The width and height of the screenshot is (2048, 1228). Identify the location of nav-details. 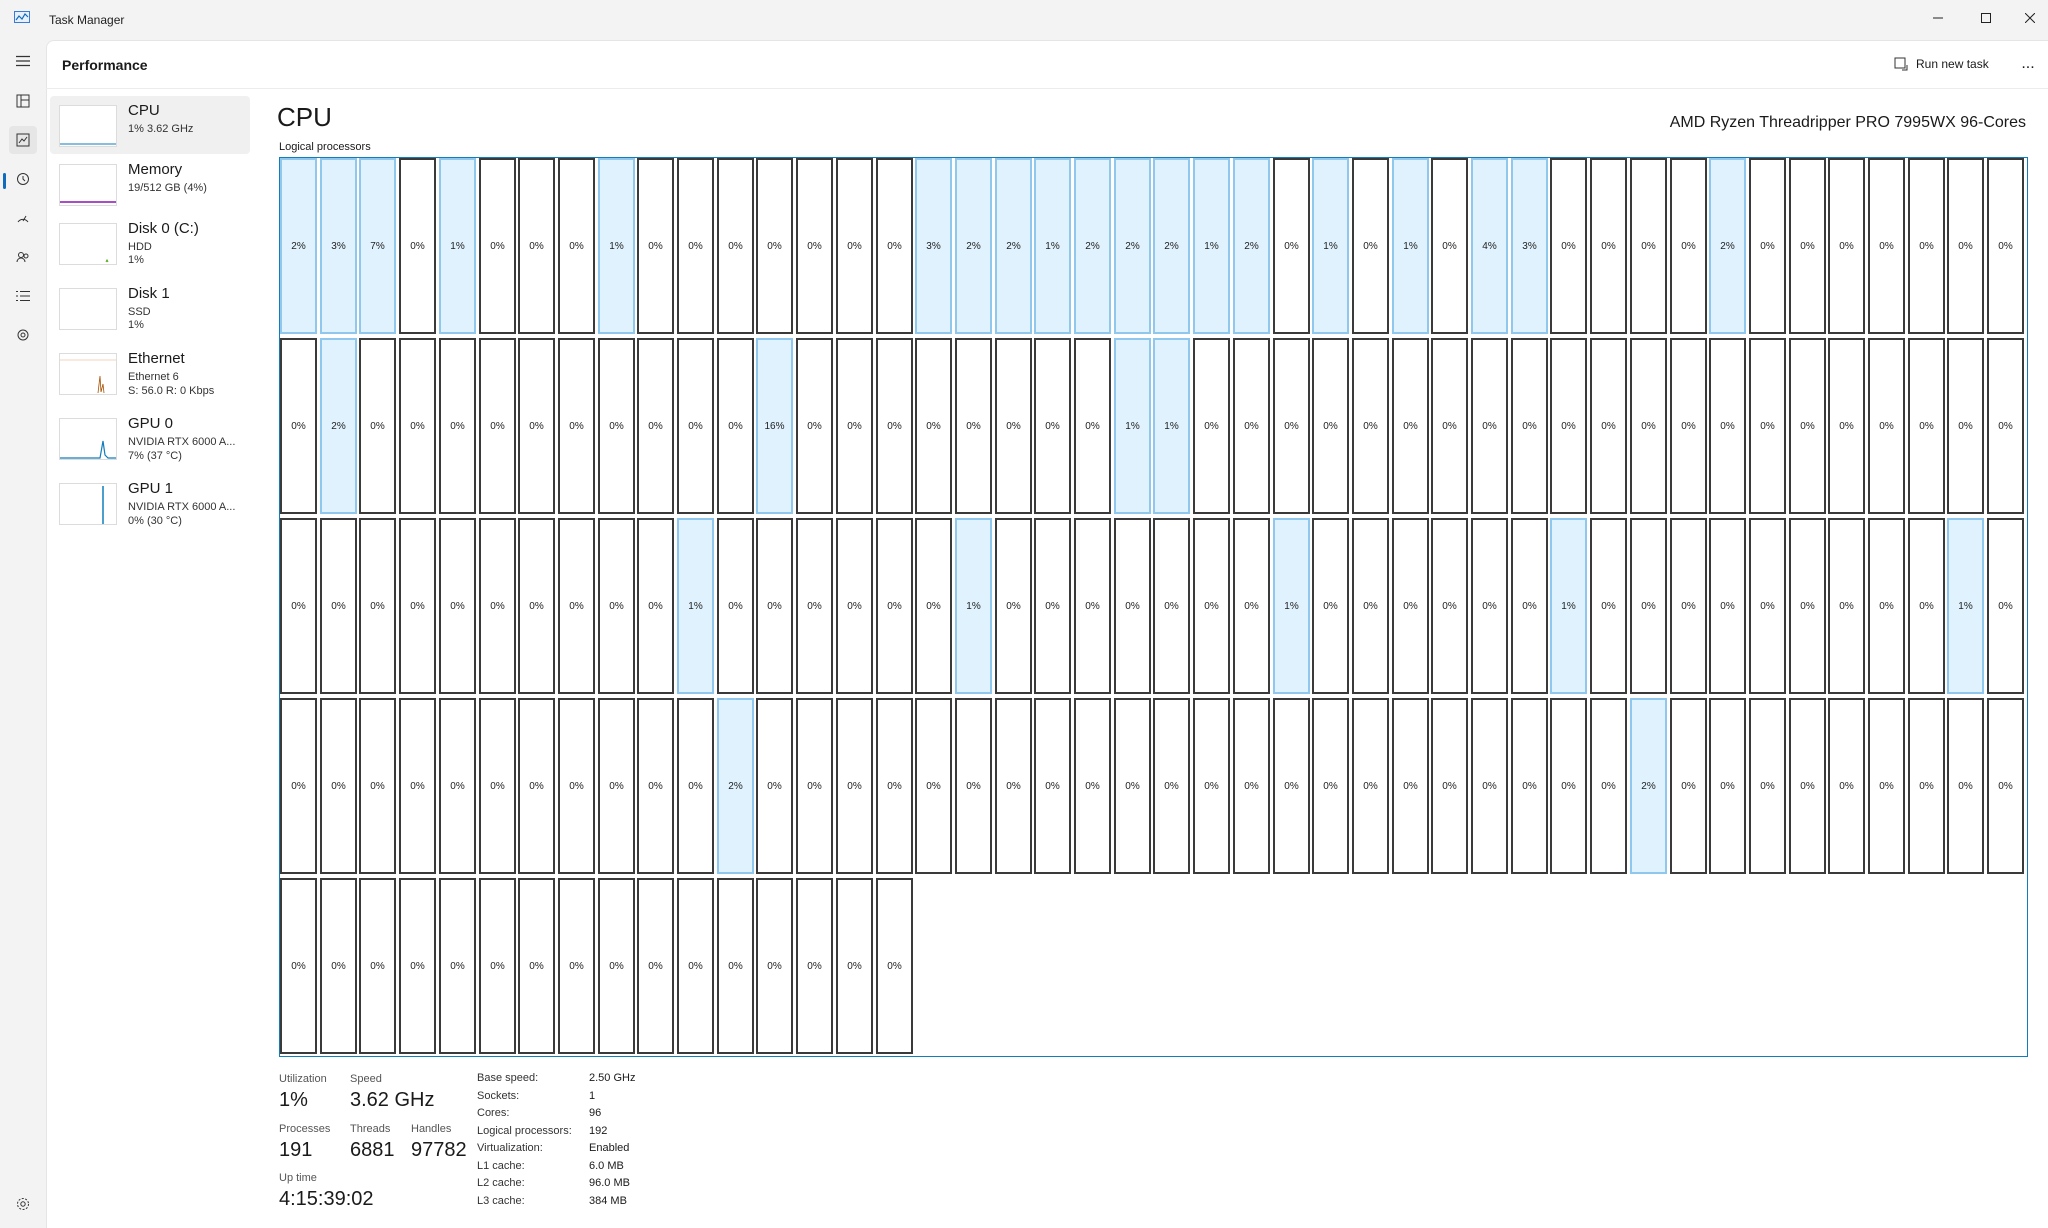
(23, 296).